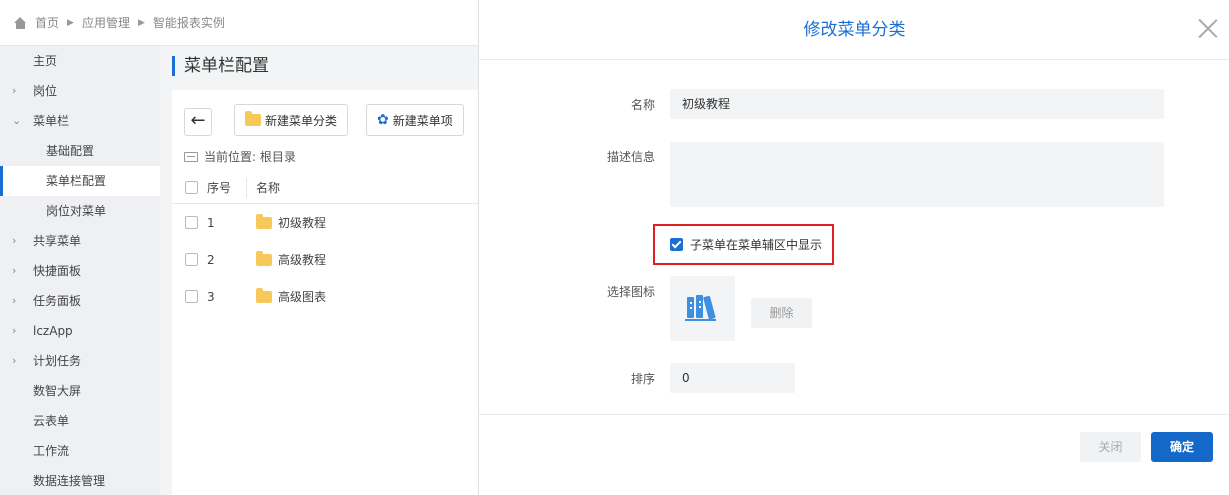 This screenshot has width=1229, height=495. What do you see at coordinates (45, 91) in the screenshot?
I see `sidebar-item-label: 岗位` at bounding box center [45, 91].